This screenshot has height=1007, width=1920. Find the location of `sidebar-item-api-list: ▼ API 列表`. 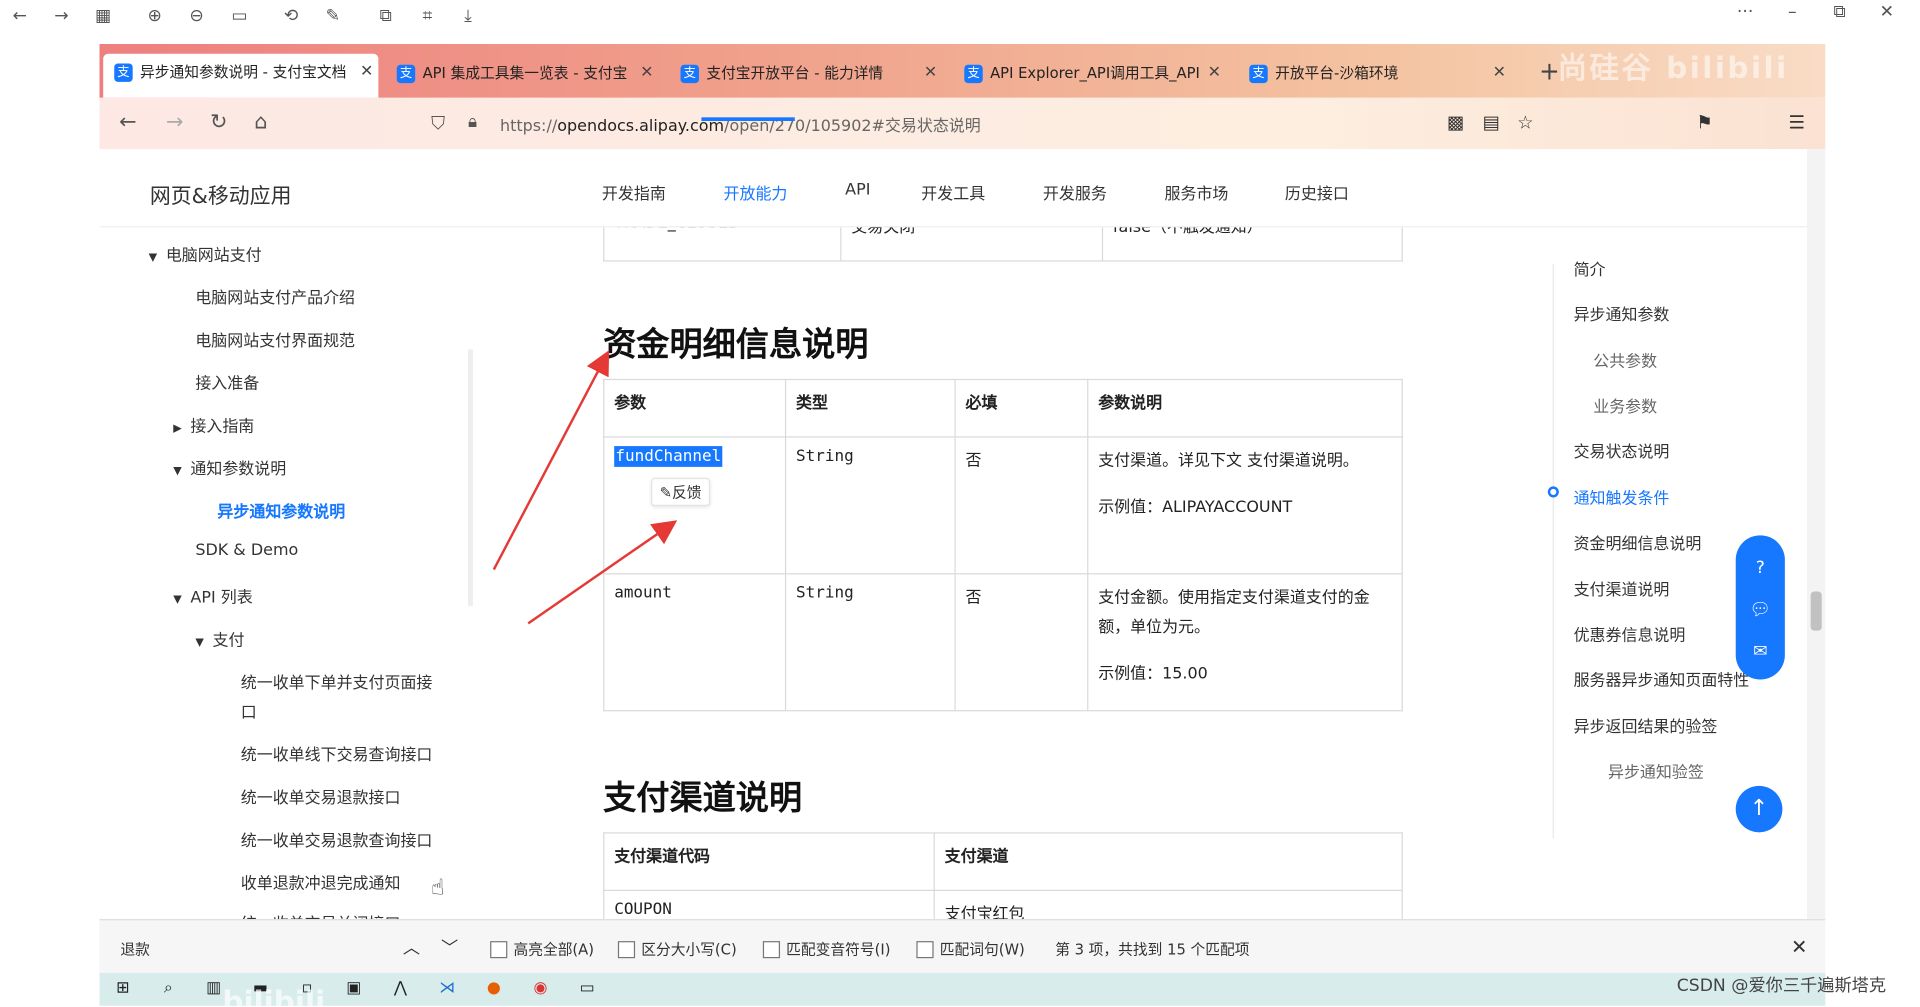

sidebar-item-api-list: ▼ API 列表 is located at coordinates (212, 595).